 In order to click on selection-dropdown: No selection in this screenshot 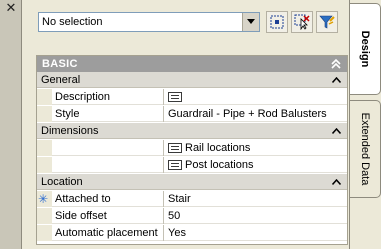, I will do `click(149, 22)`.